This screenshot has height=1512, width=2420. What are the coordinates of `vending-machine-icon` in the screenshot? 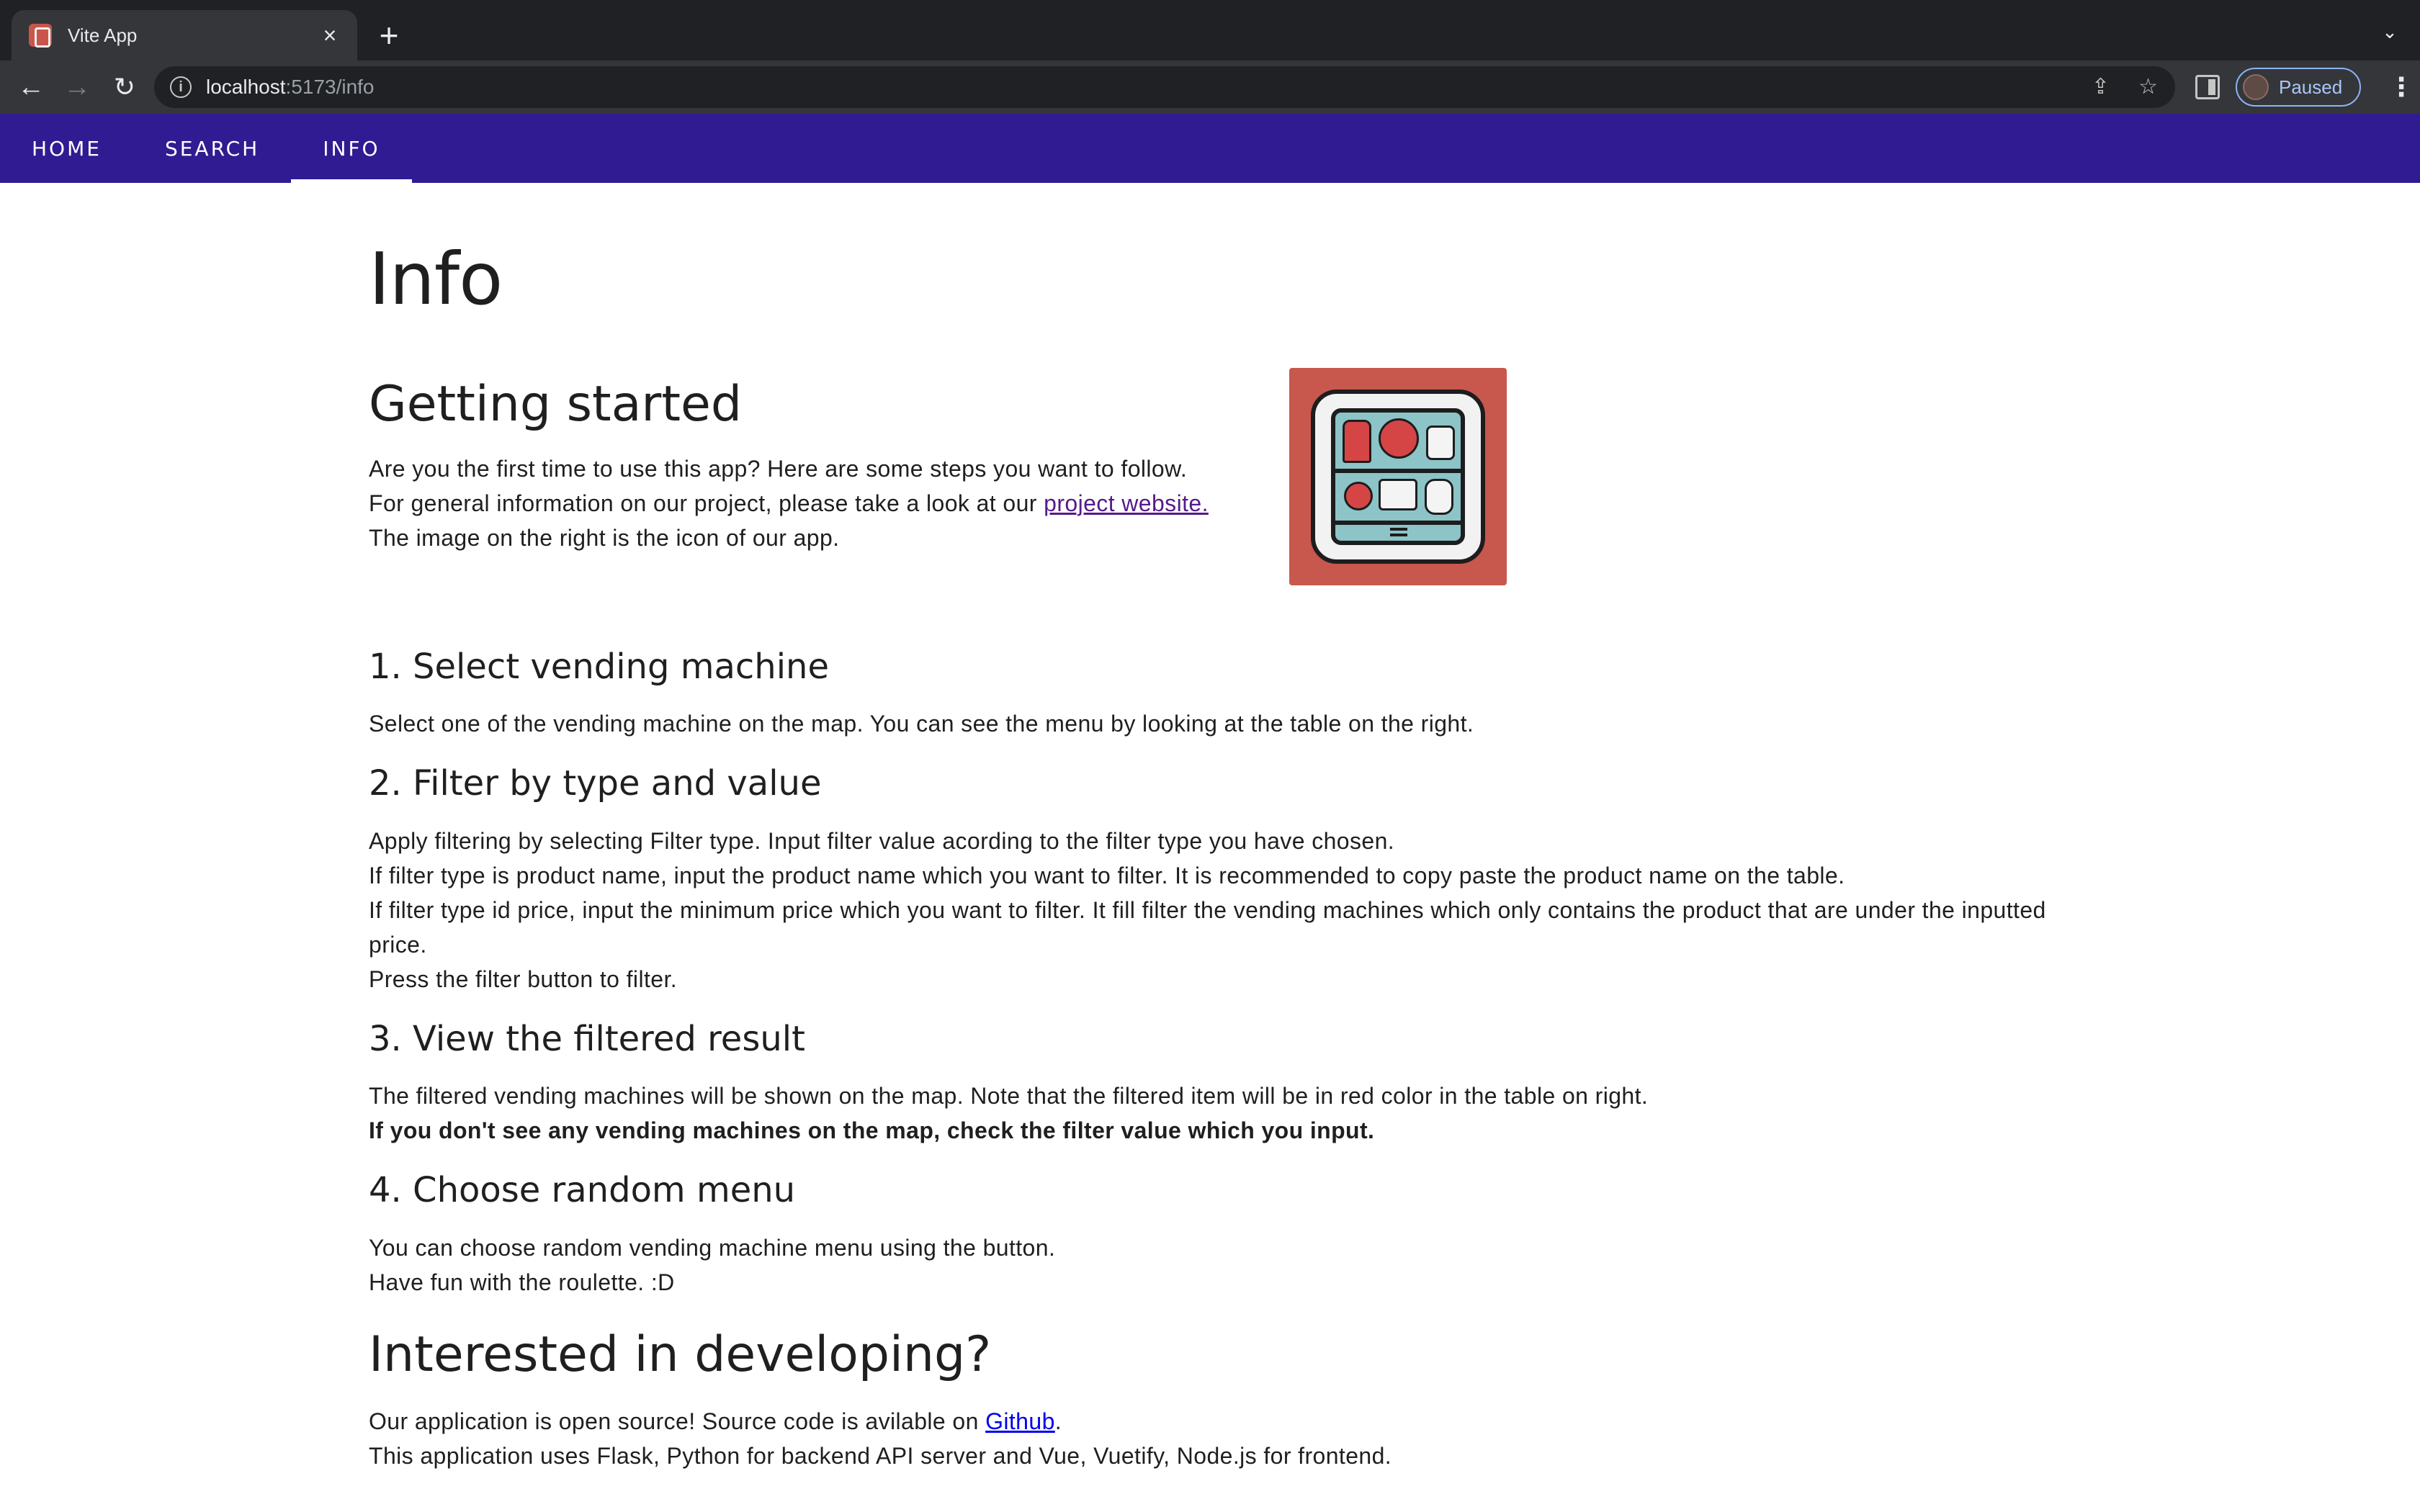 It's located at (1398, 477).